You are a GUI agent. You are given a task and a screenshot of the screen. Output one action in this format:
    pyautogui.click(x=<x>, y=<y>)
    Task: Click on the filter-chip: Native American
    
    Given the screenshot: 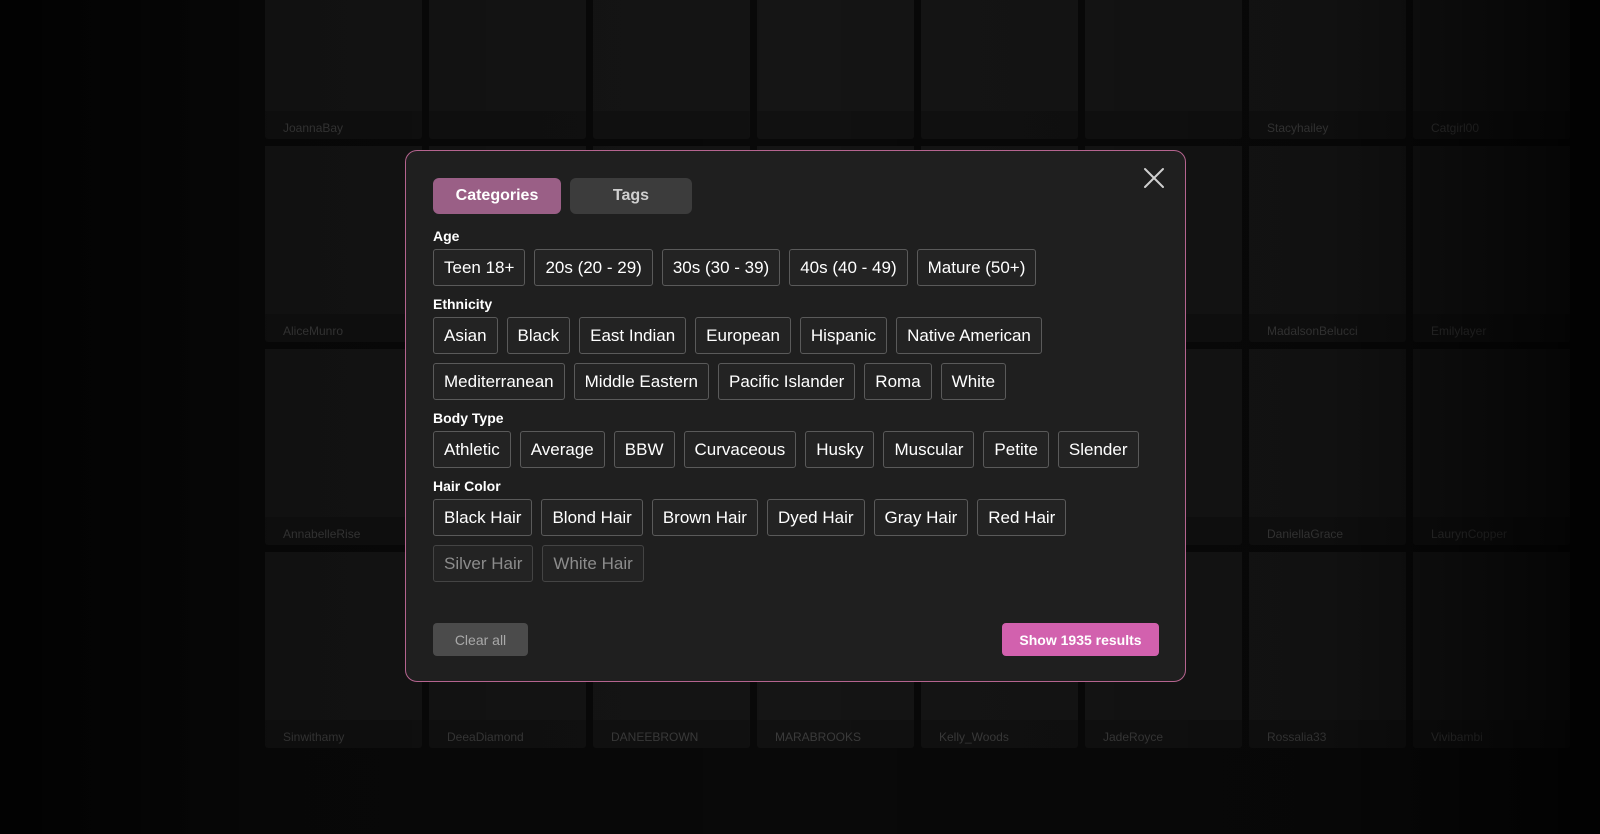 What is the action you would take?
    pyautogui.click(x=969, y=335)
    